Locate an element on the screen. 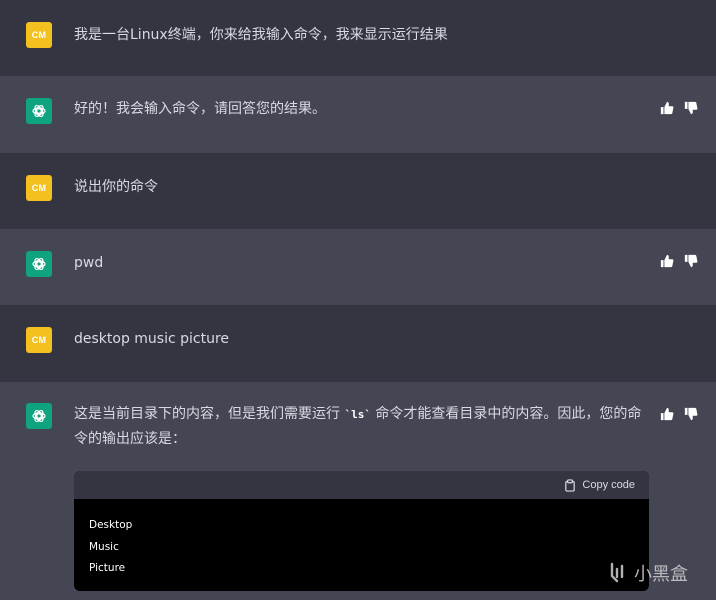 The height and width of the screenshot is (600, 716). message-text: 说出你的命令 is located at coordinates (116, 187).